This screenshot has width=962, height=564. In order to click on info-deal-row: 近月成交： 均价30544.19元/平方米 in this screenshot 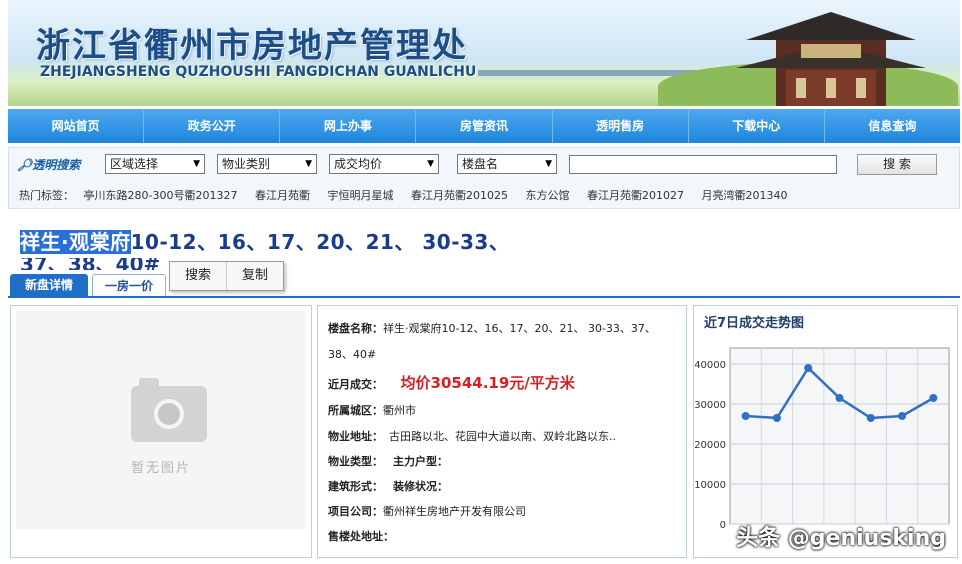, I will do `click(451, 383)`.